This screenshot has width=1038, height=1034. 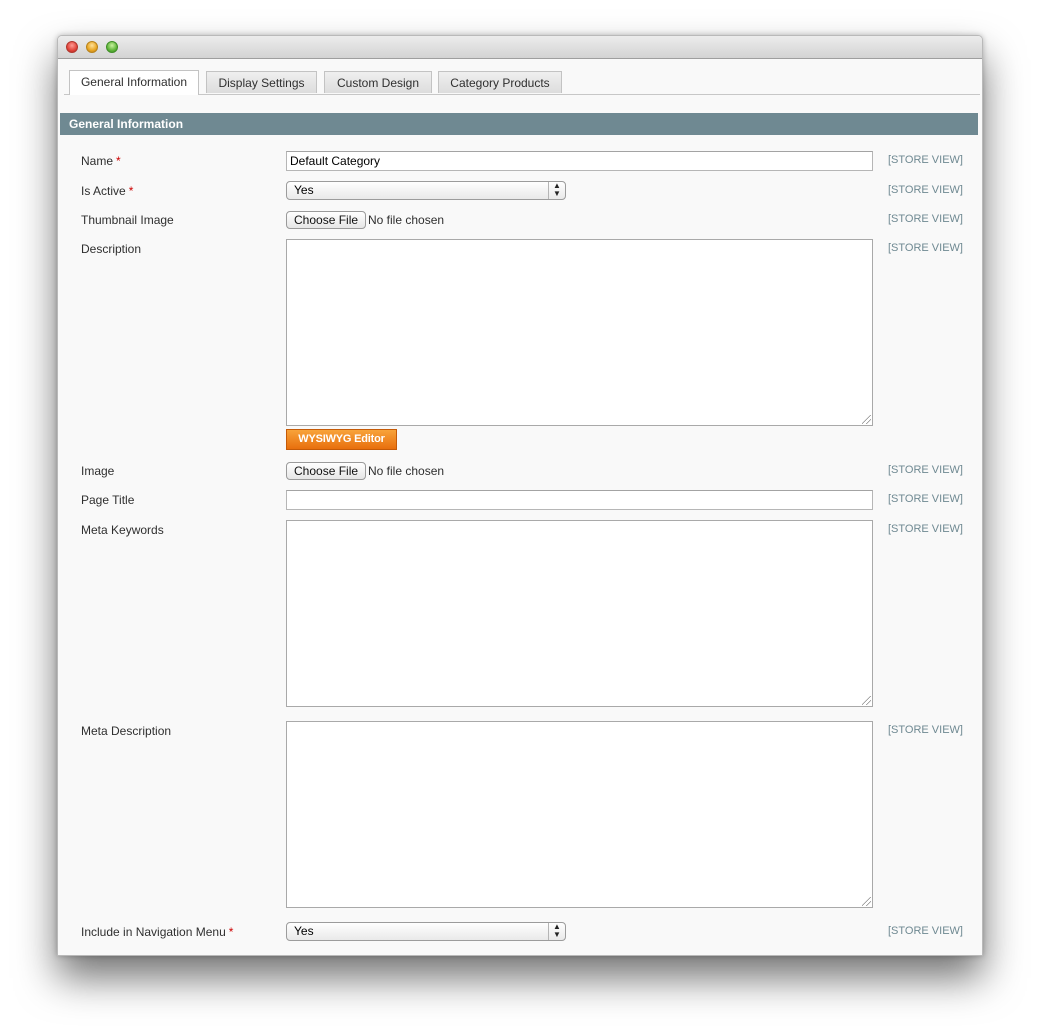 What do you see at coordinates (925, 470) in the screenshot?
I see `scope-label-image: [STORE VIEW]` at bounding box center [925, 470].